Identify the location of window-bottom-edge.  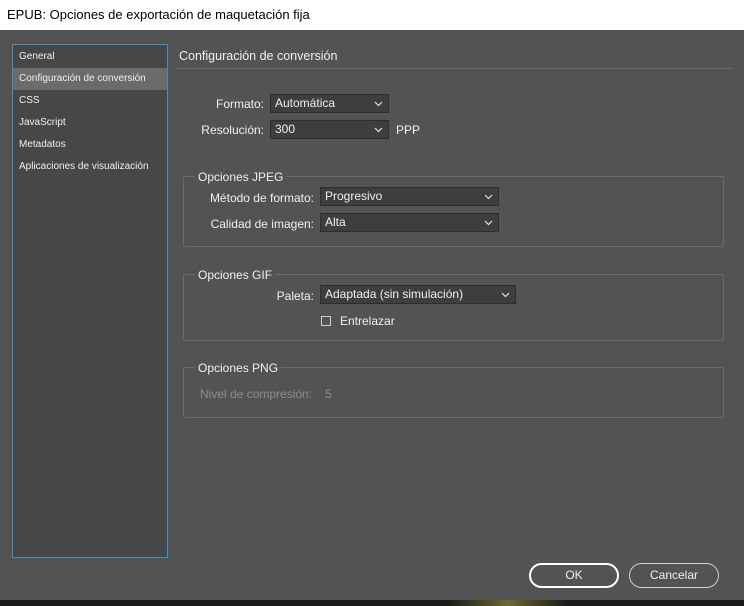
(372, 603).